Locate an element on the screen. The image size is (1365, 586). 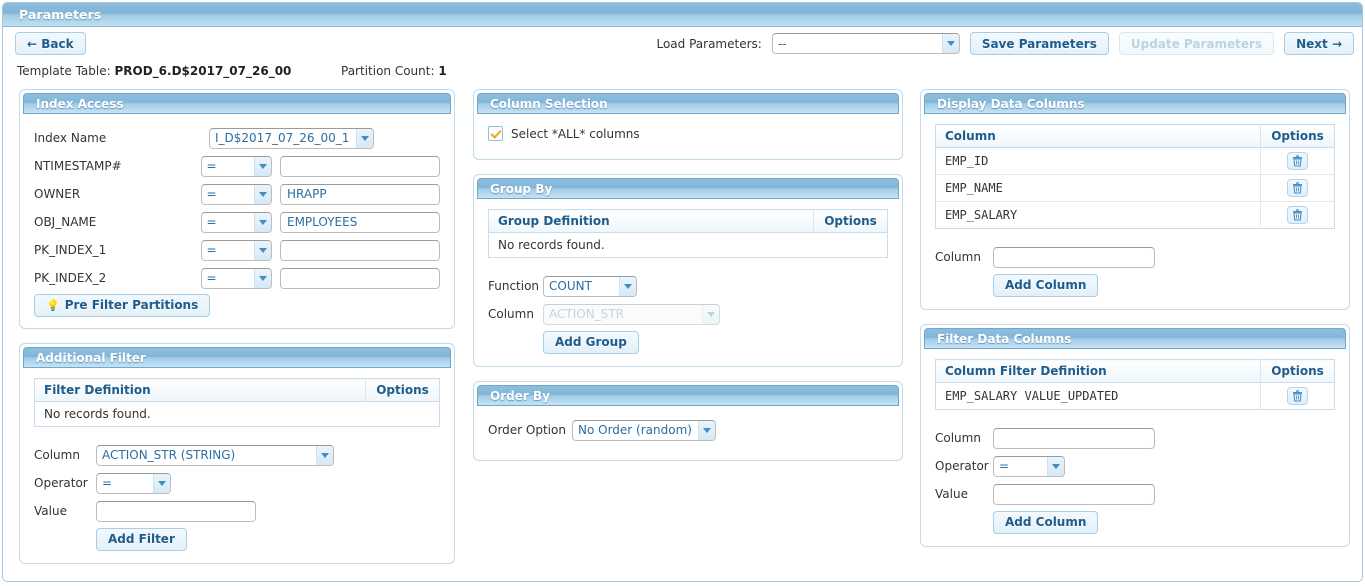
filter-operator-select: = is located at coordinates (1029, 466).